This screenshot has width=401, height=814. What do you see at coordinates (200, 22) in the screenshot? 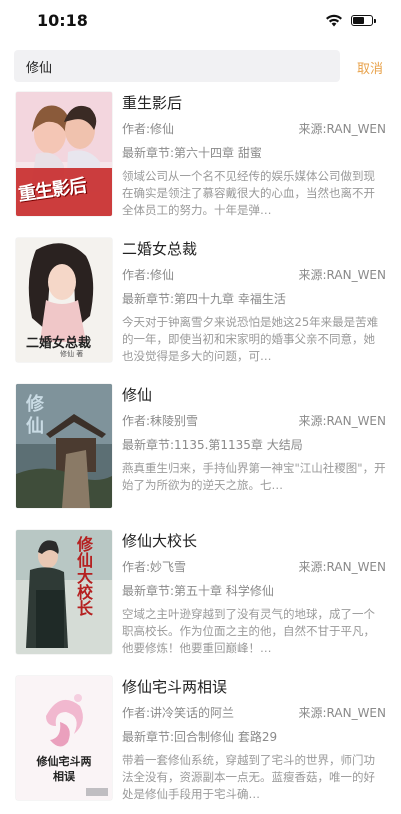
I see `status-bar: 10:18` at bounding box center [200, 22].